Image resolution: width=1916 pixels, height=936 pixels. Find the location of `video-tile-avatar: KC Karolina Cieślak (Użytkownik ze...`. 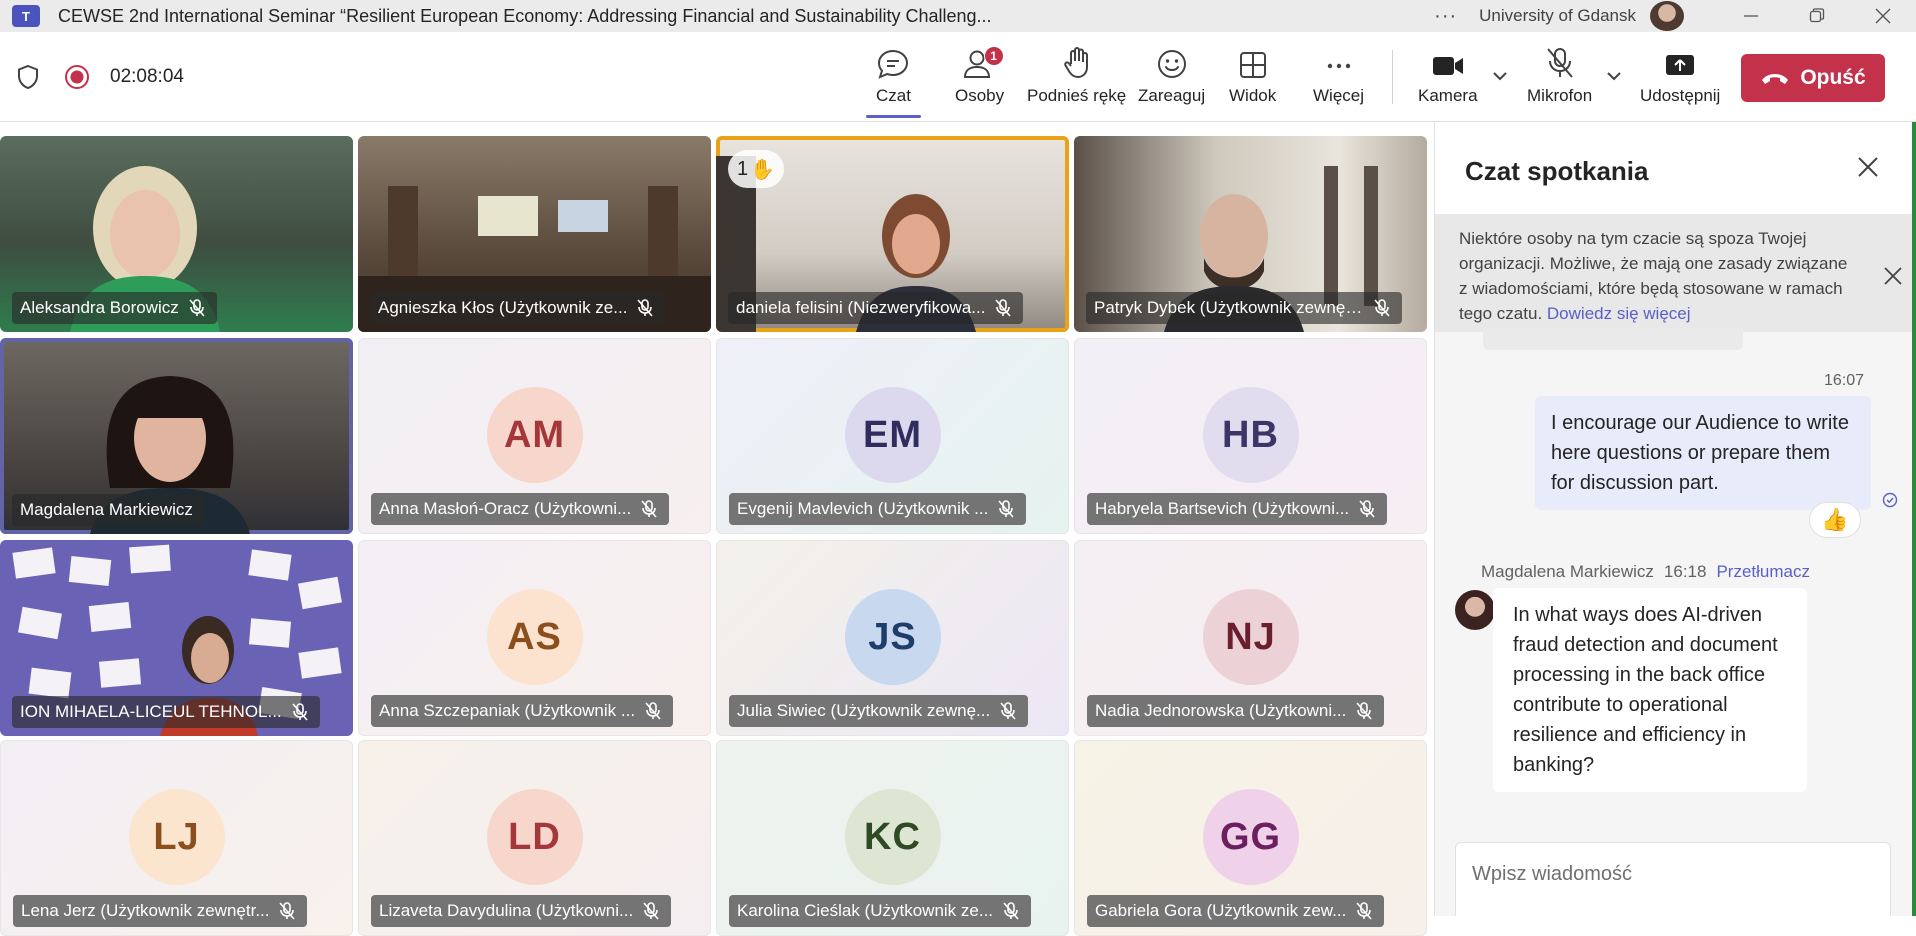

video-tile-avatar: KC Karolina Cieślak (Użytkownik ze... is located at coordinates (892, 838).